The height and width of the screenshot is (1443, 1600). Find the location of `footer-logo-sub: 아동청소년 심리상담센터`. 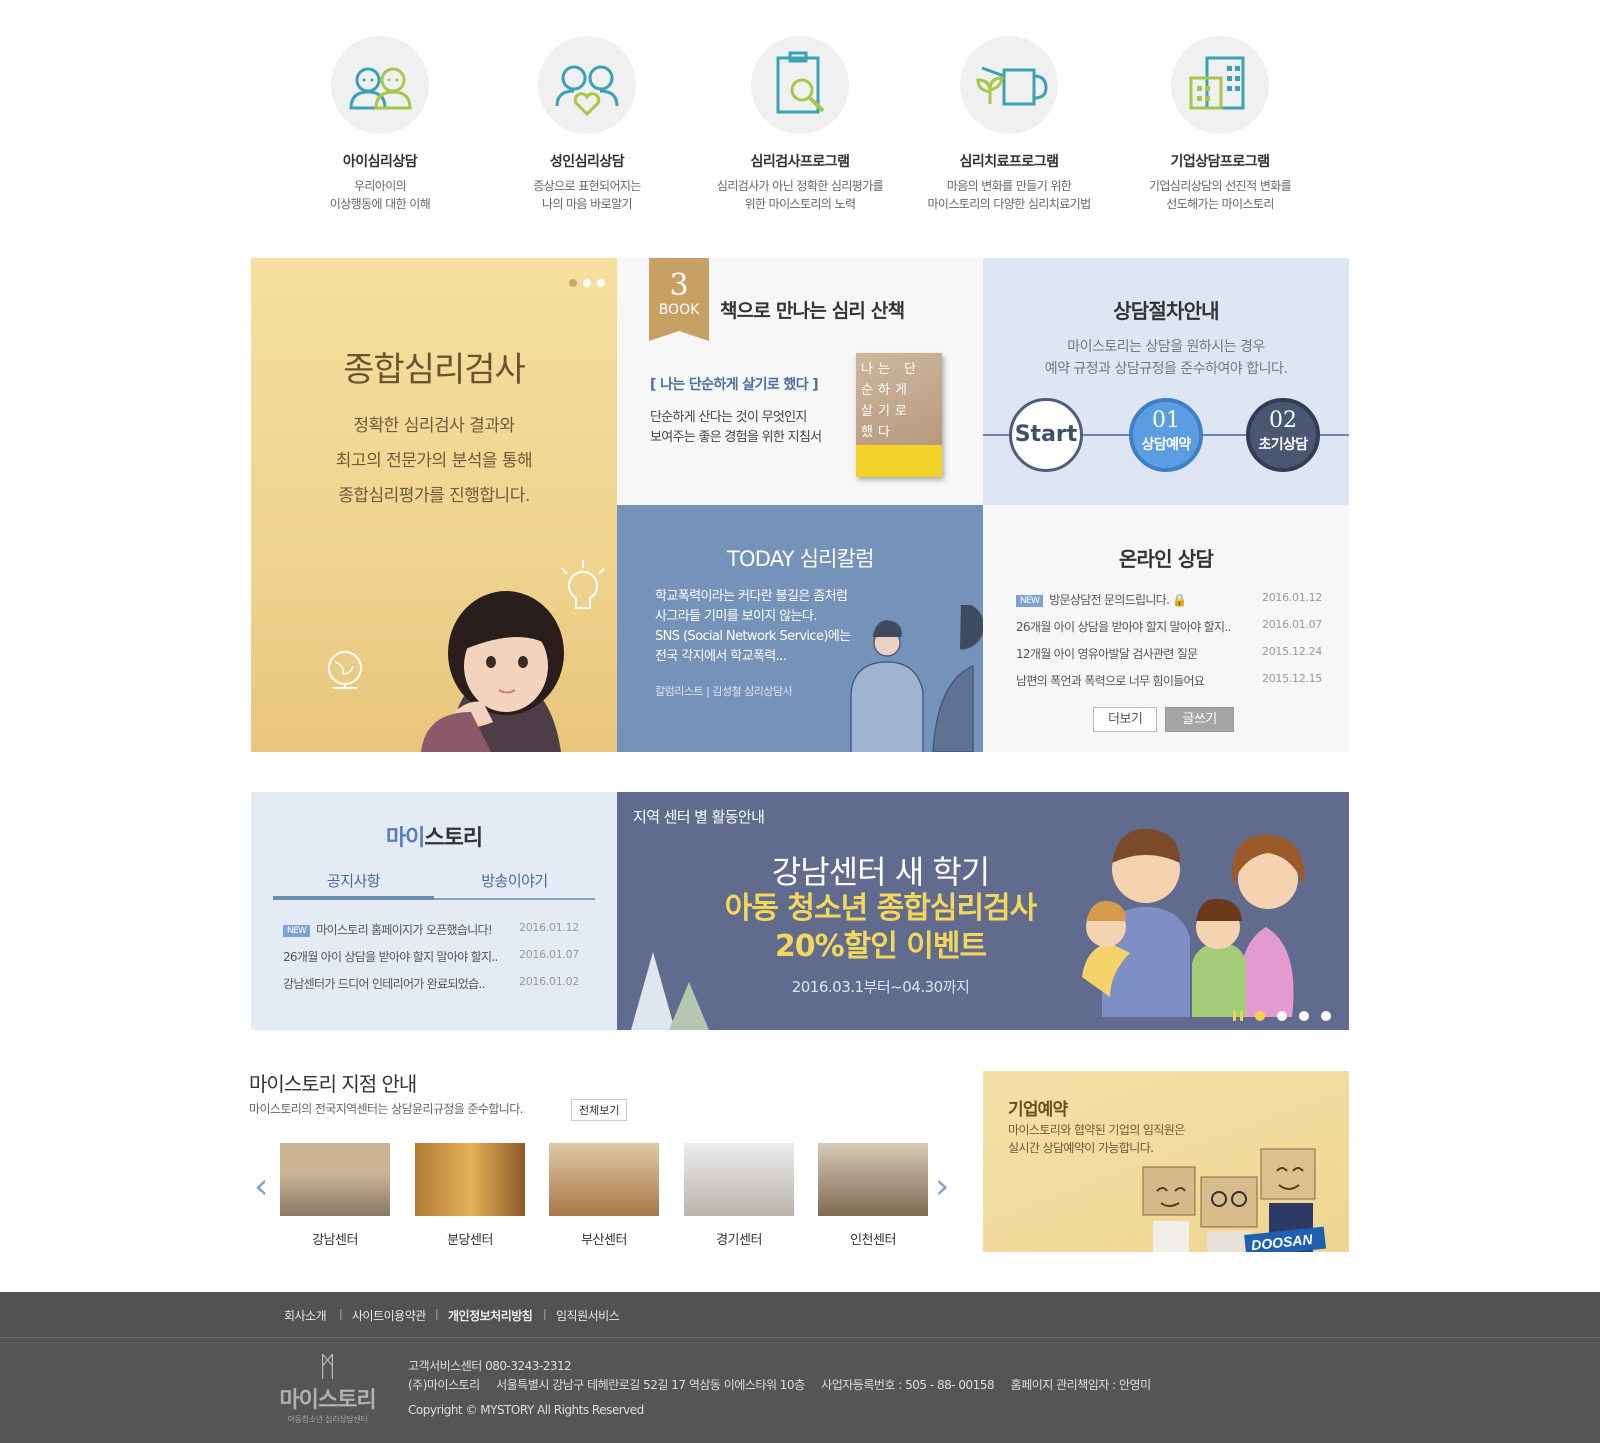

footer-logo-sub: 아동청소년 심리상담센터 is located at coordinates (327, 1419).